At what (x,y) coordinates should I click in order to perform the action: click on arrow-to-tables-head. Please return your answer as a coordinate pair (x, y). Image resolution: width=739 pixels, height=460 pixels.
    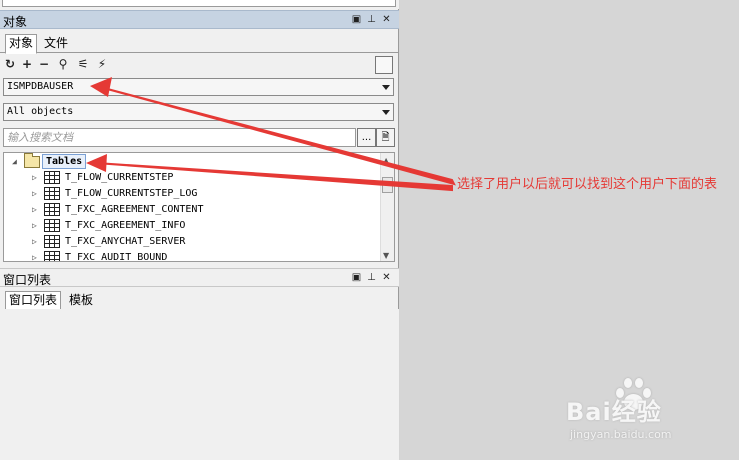
    Looking at the image, I should click on (96, 163).